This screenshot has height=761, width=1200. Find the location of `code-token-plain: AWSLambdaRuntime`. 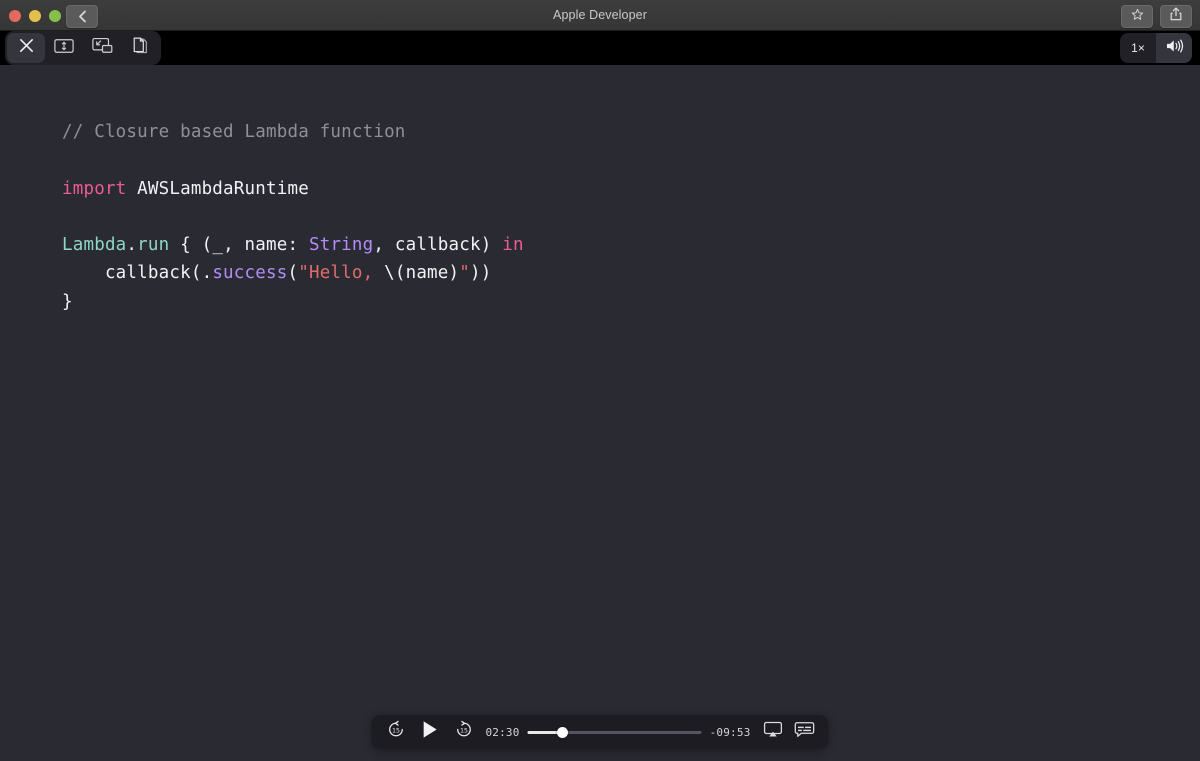

code-token-plain: AWSLambdaRuntime is located at coordinates (217, 188).